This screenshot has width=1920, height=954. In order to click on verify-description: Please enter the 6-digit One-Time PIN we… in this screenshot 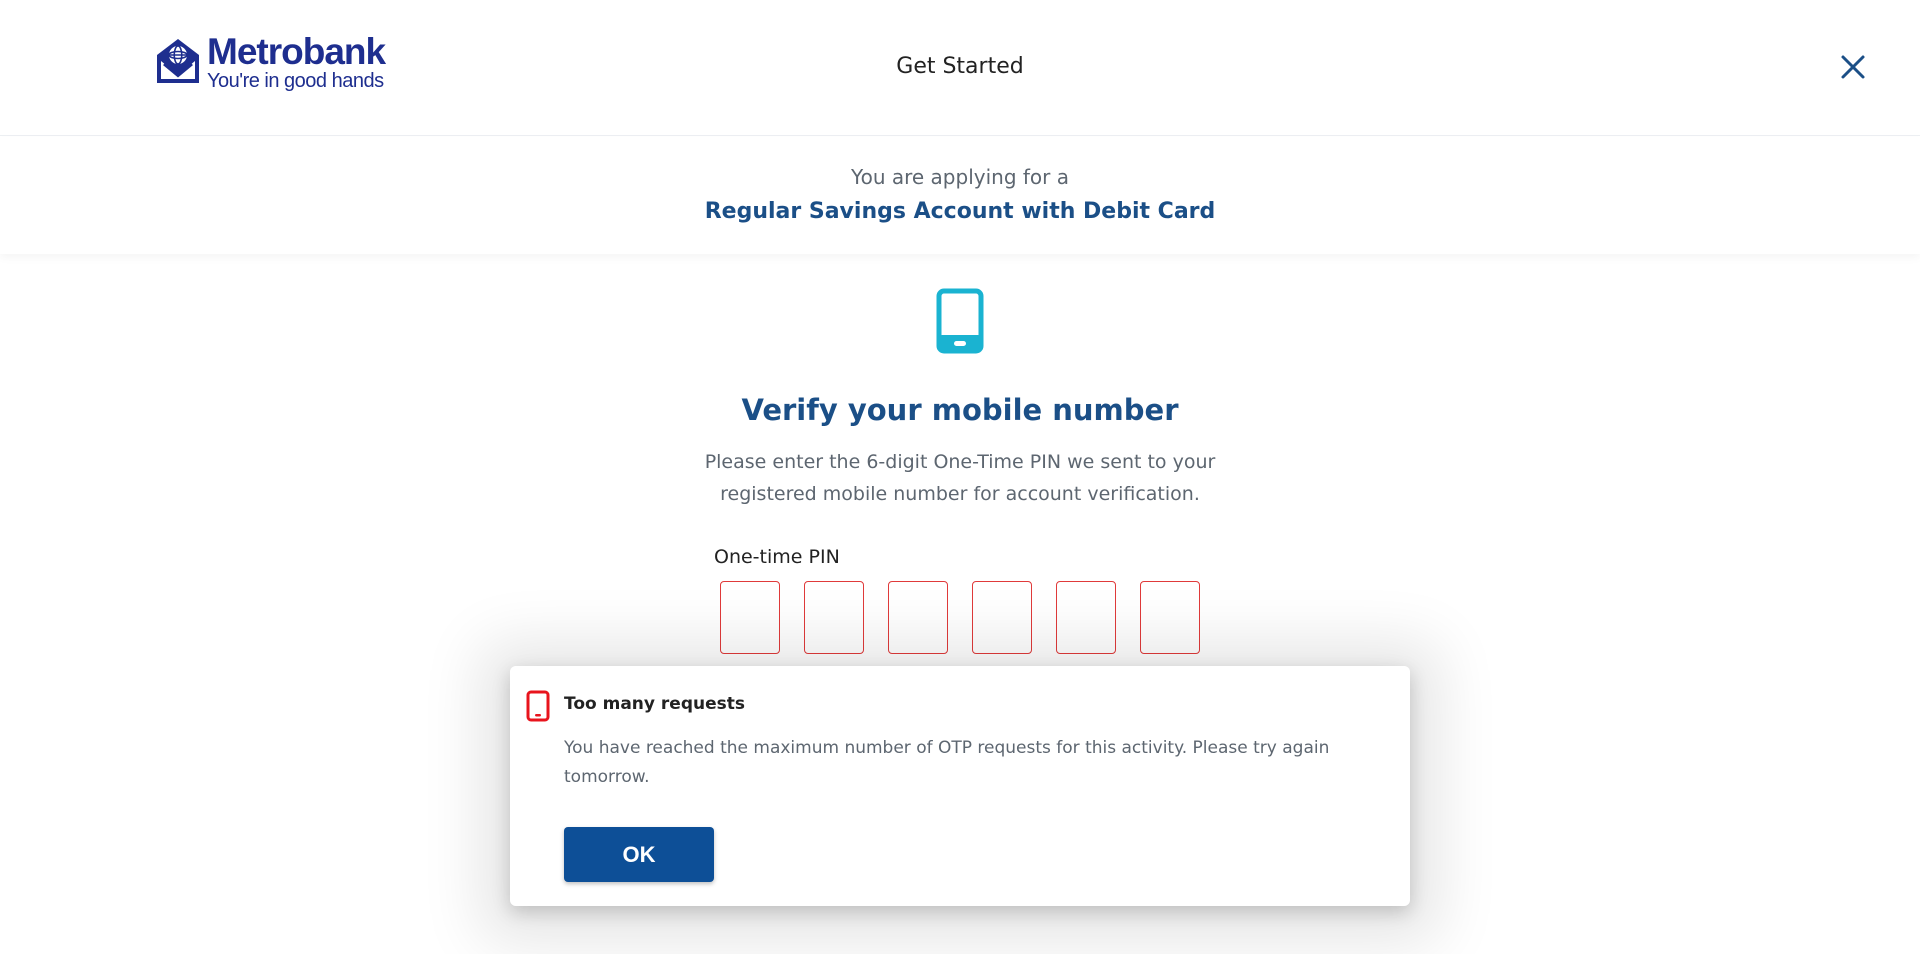, I will do `click(960, 478)`.